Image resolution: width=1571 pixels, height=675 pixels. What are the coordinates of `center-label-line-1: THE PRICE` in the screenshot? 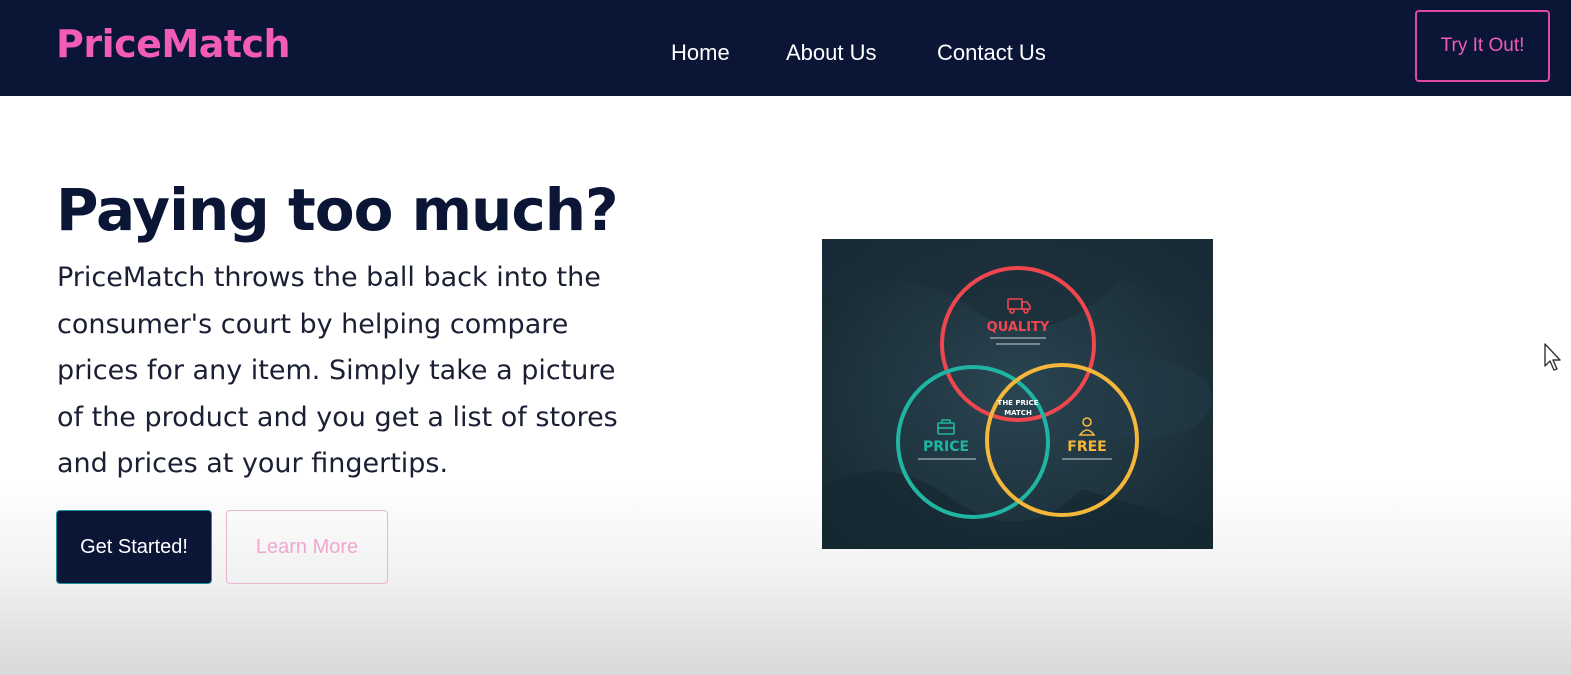 It's located at (1018, 403).